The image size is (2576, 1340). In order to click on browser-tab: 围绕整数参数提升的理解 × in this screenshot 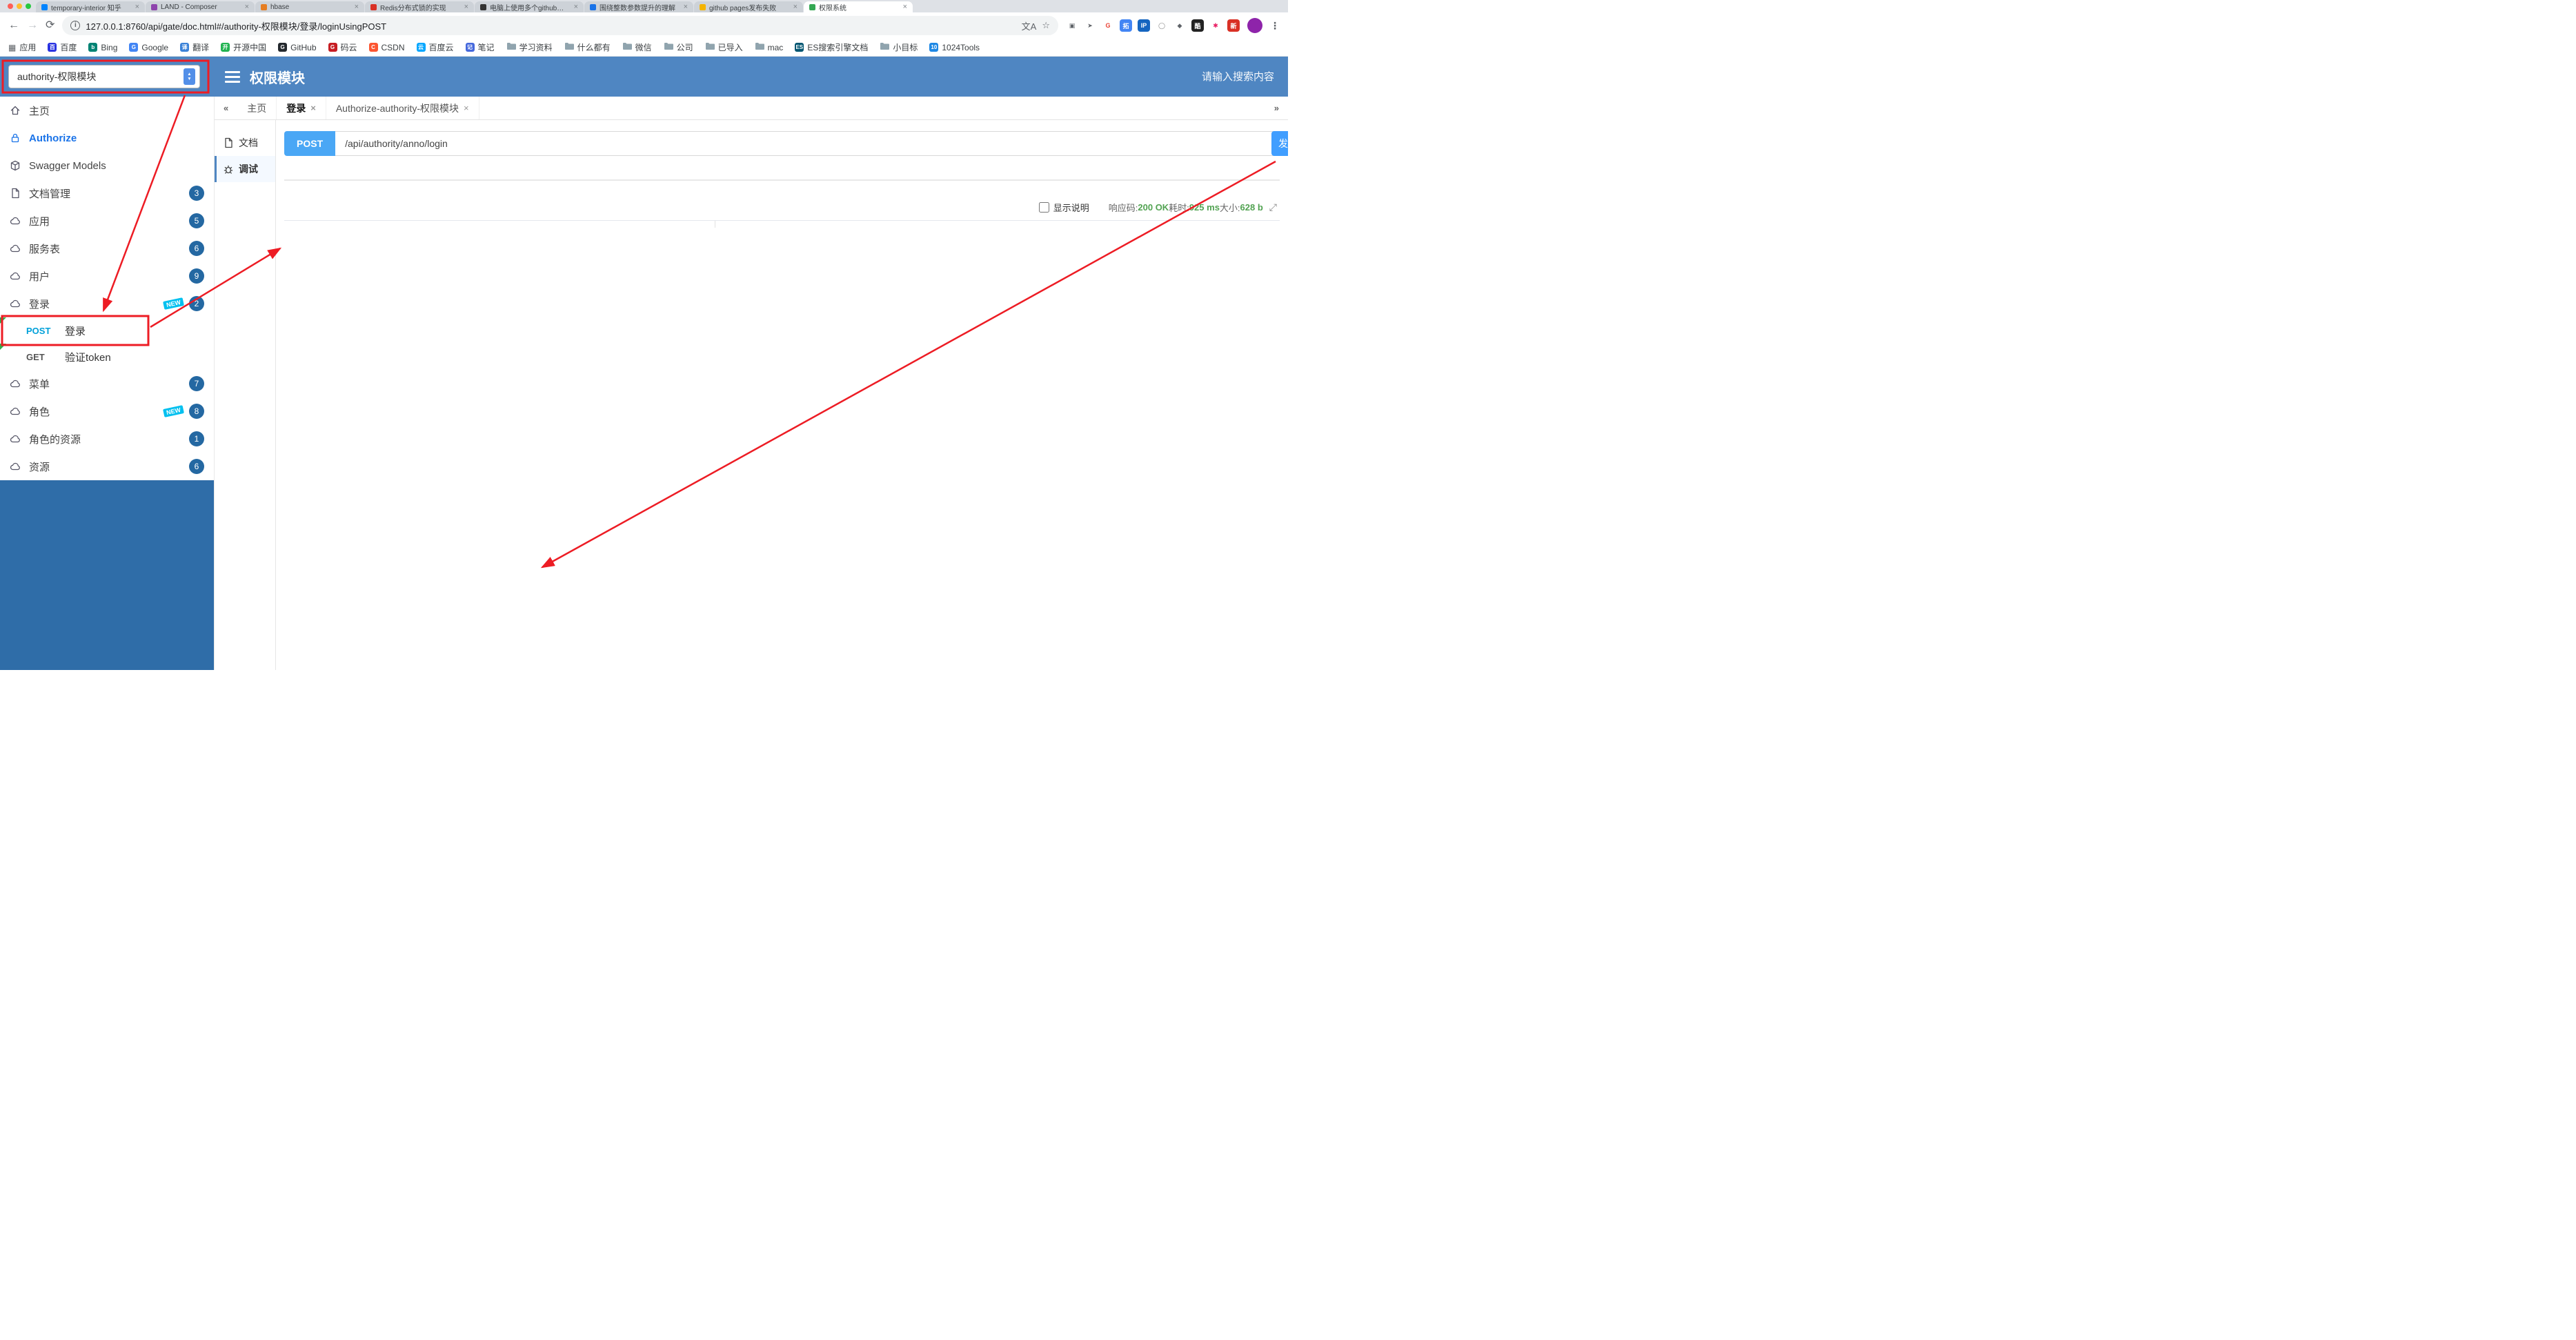, I will do `click(638, 6)`.